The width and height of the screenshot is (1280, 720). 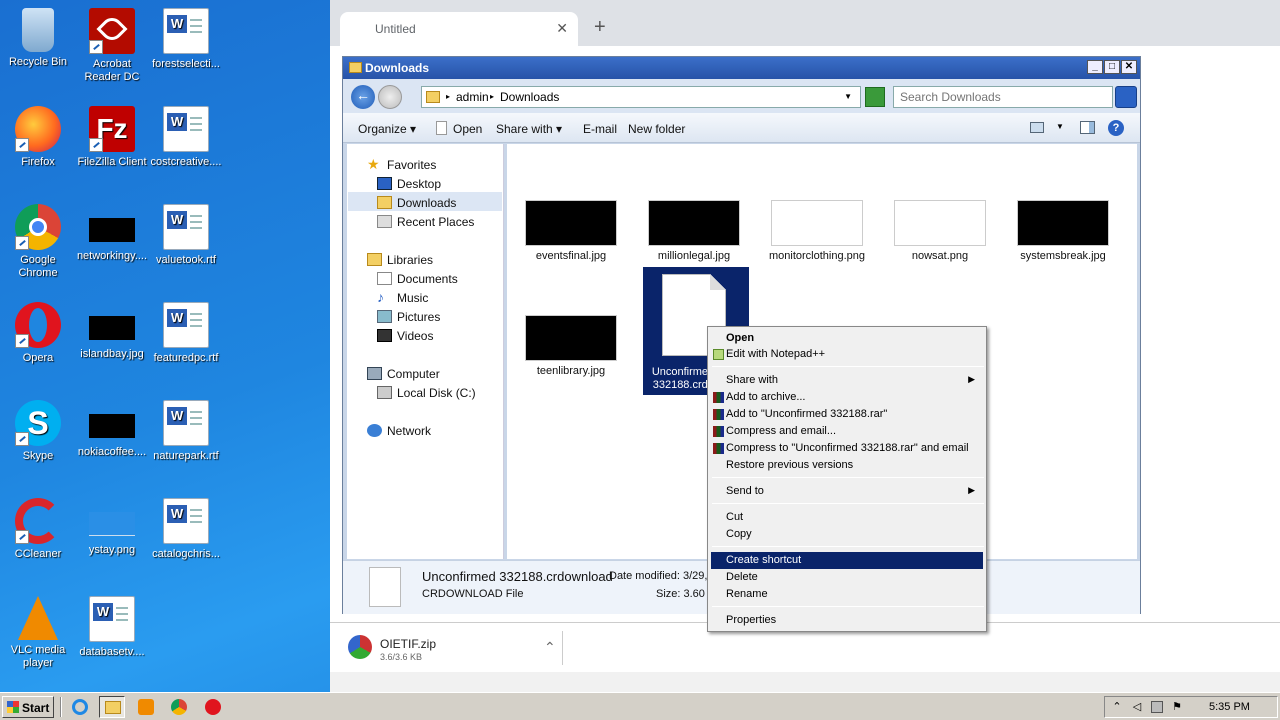 I want to click on folder-icon, so click(x=355, y=67).